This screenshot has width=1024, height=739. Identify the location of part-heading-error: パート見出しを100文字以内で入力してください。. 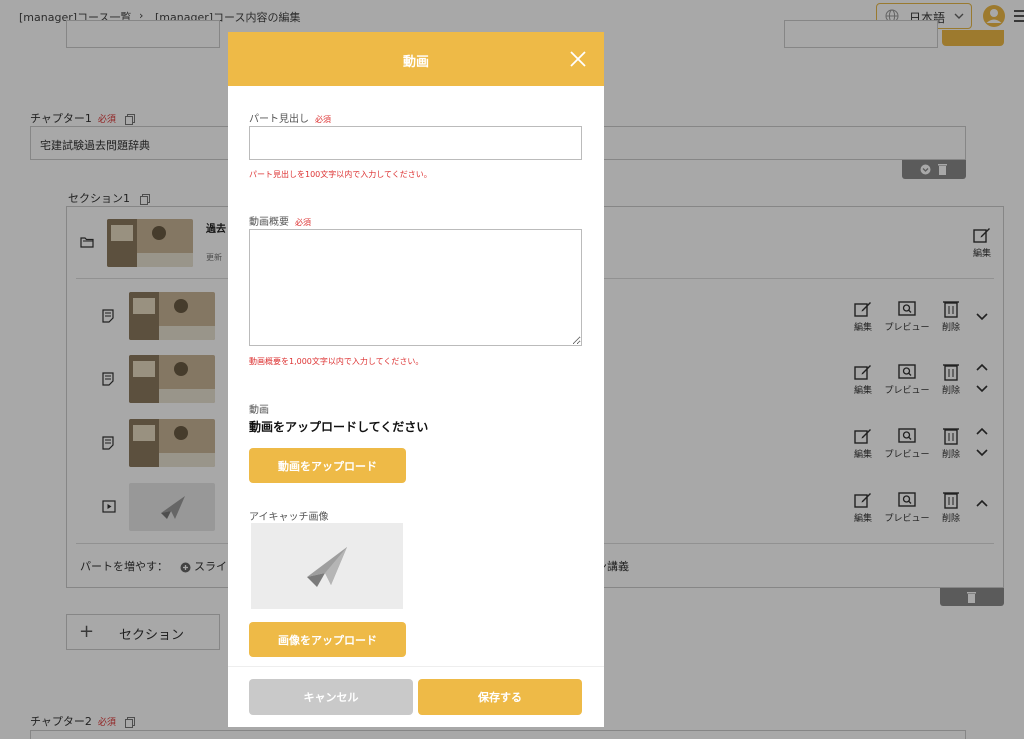
(340, 174).